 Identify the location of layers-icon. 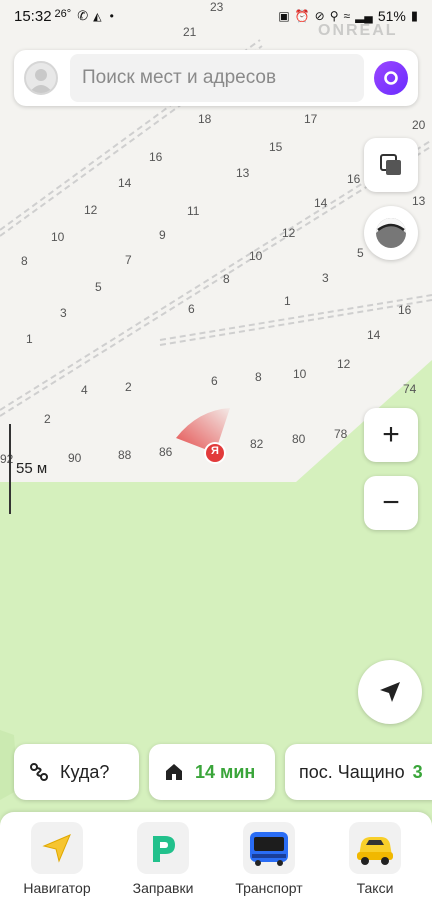
(390, 164).